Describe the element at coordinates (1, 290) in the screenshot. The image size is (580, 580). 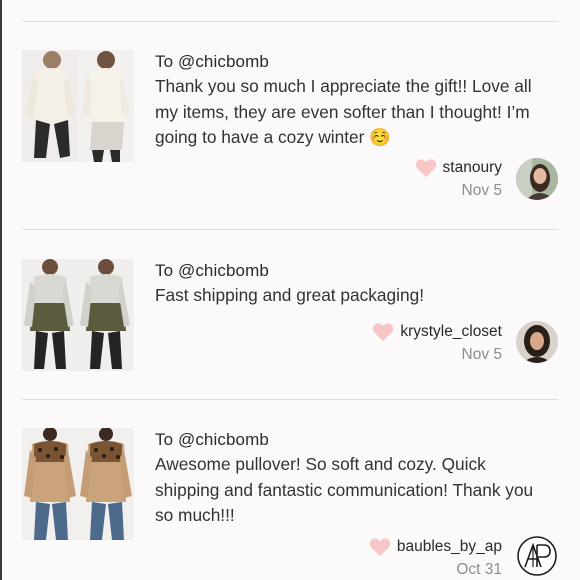
I see `left-edge-line` at that location.